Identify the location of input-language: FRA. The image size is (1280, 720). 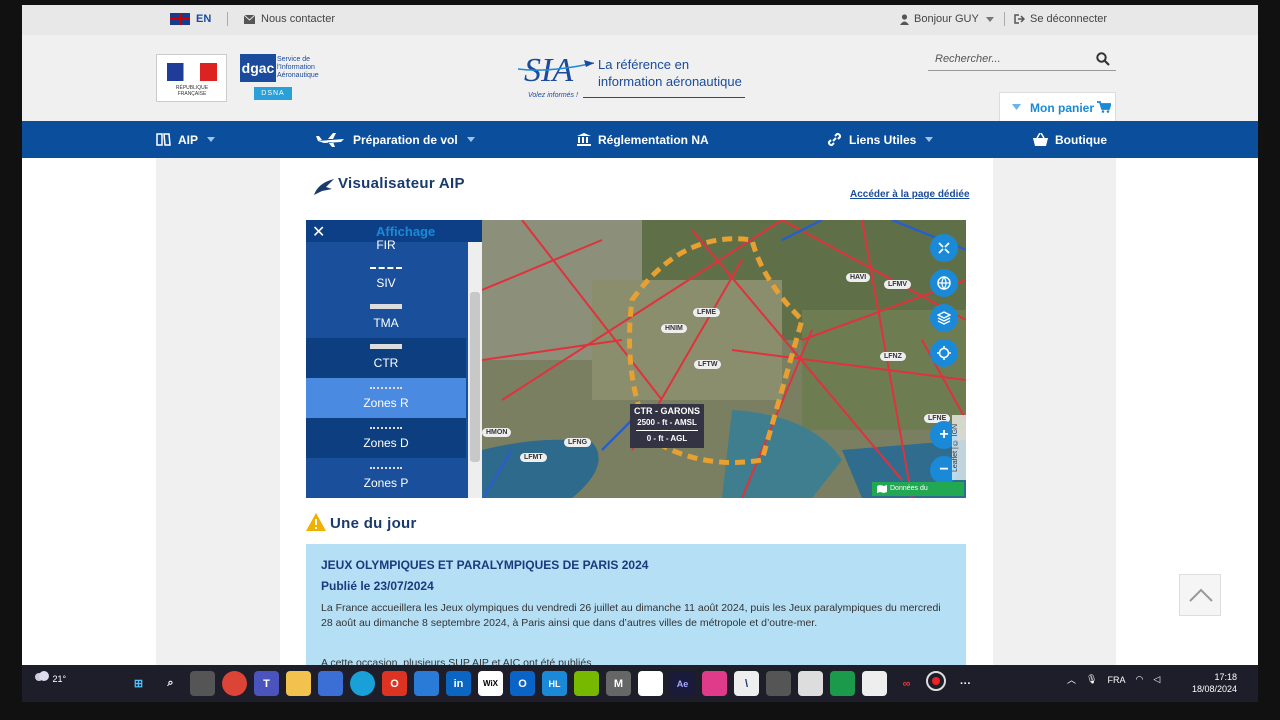
(1116, 680).